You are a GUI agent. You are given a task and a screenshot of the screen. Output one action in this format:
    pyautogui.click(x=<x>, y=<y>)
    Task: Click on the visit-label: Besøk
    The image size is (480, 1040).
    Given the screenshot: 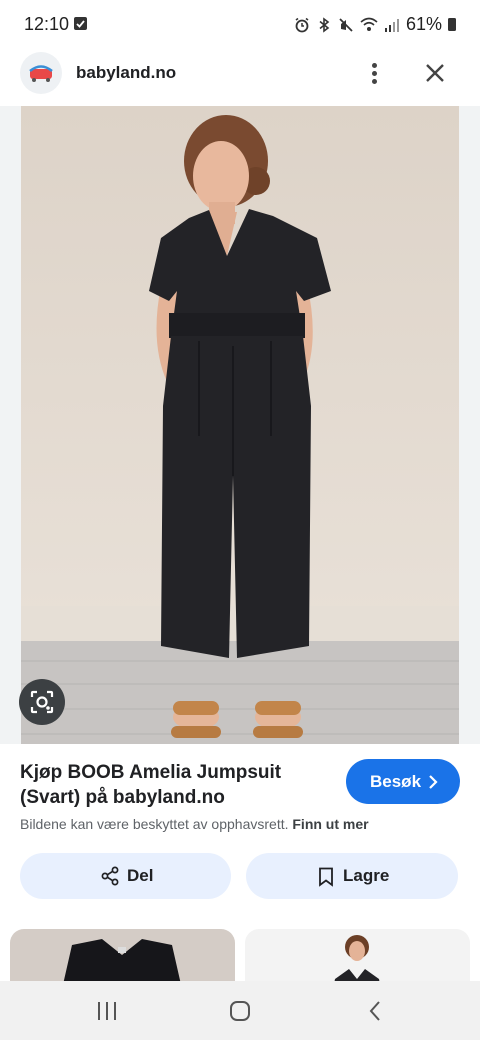 What is the action you would take?
    pyautogui.click(x=396, y=781)
    